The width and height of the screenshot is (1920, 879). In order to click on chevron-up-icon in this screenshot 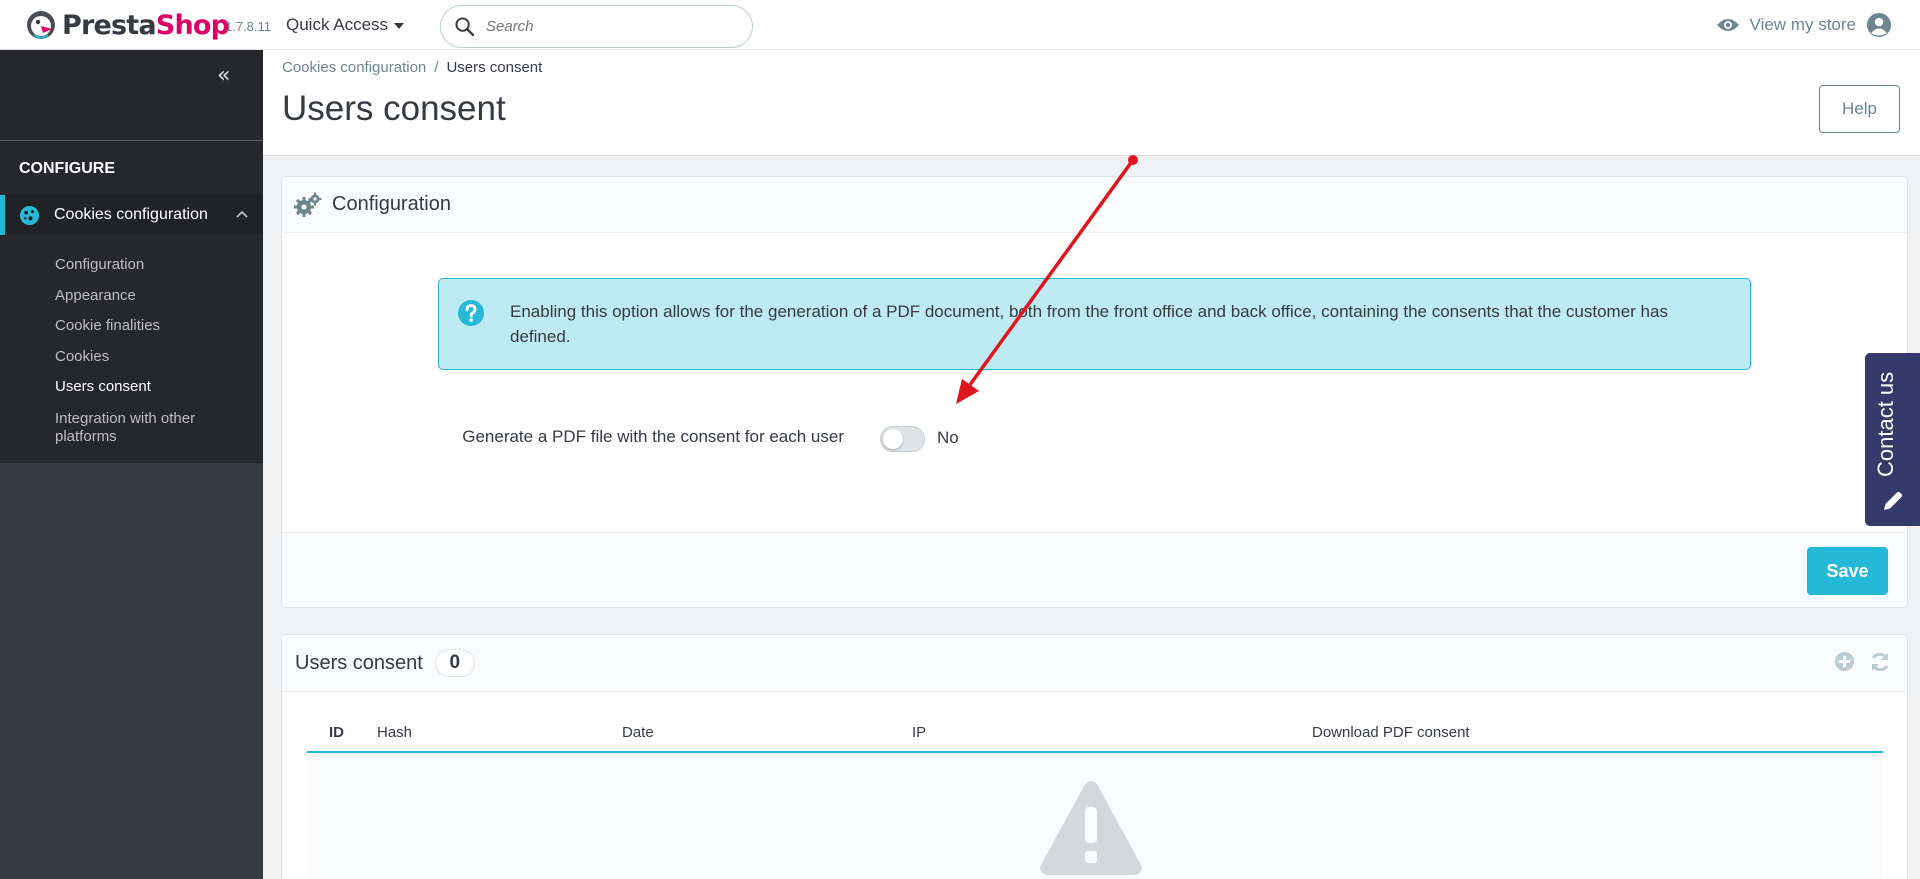, I will do `click(242, 214)`.